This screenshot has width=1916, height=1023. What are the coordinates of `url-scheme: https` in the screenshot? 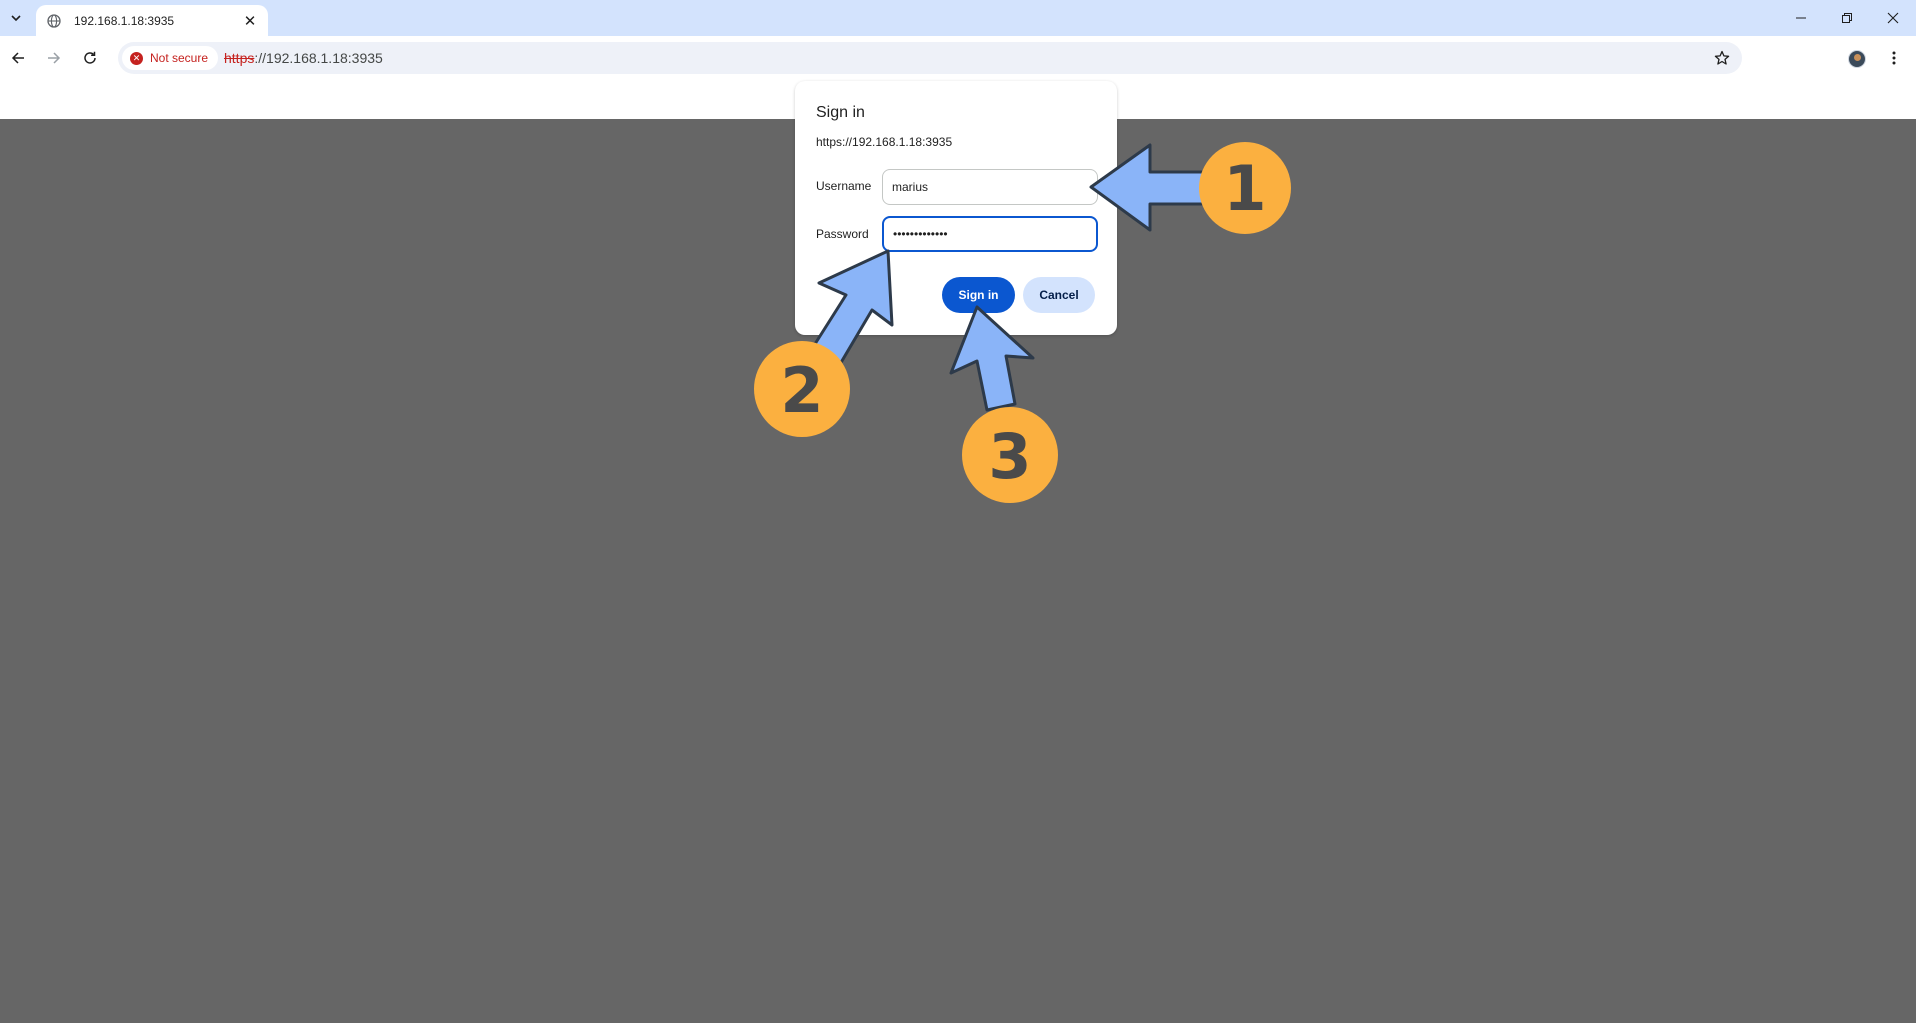 It's located at (239, 58).